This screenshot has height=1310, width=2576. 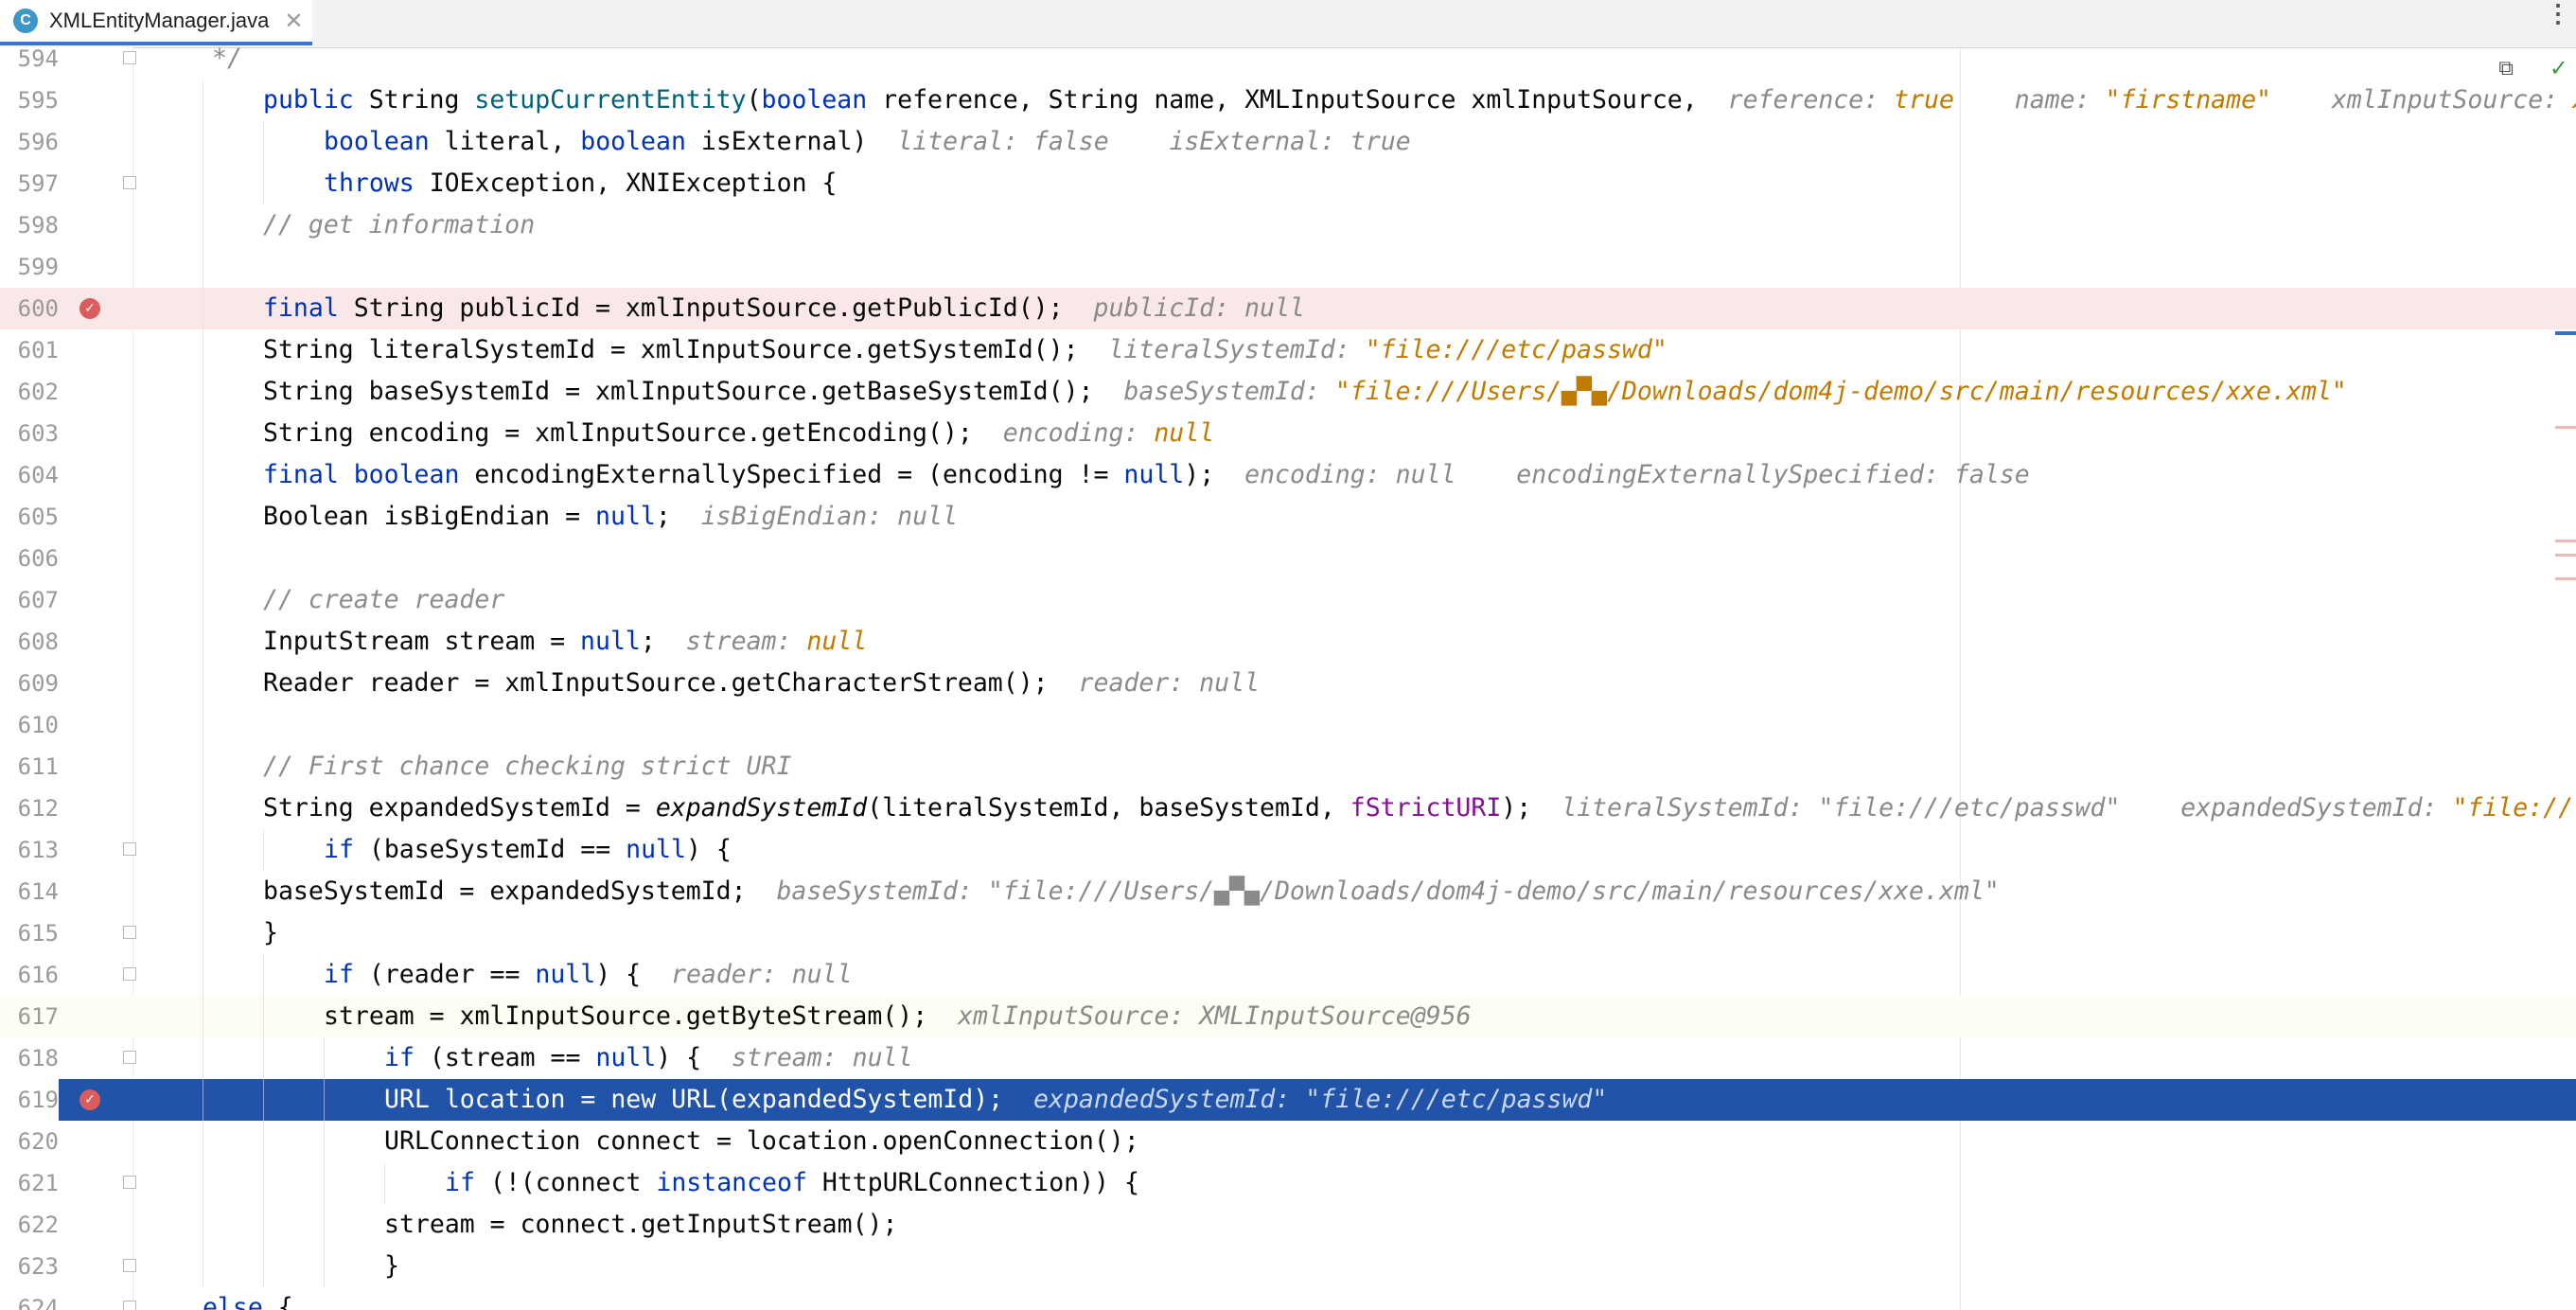 I want to click on code-line: 622 stream = connect.getInputStream();, so click(x=1288, y=1225).